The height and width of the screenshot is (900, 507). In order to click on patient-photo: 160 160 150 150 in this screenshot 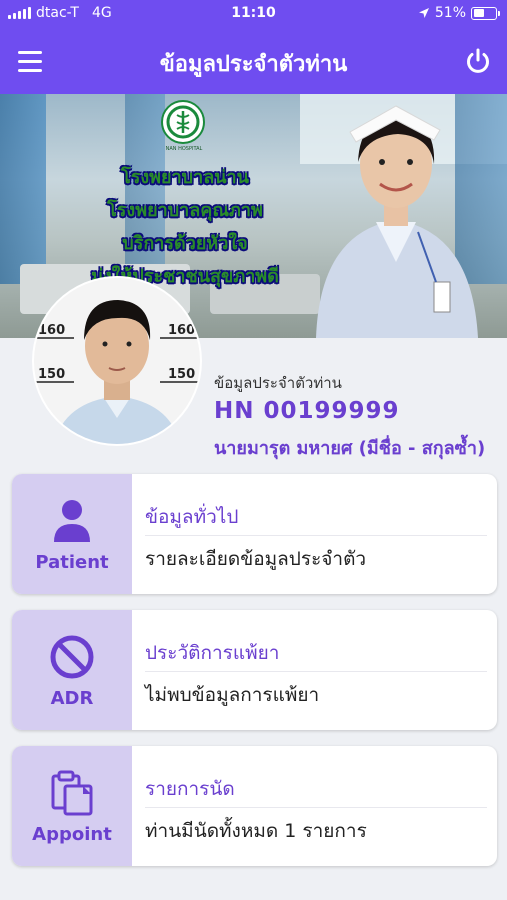, I will do `click(117, 361)`.